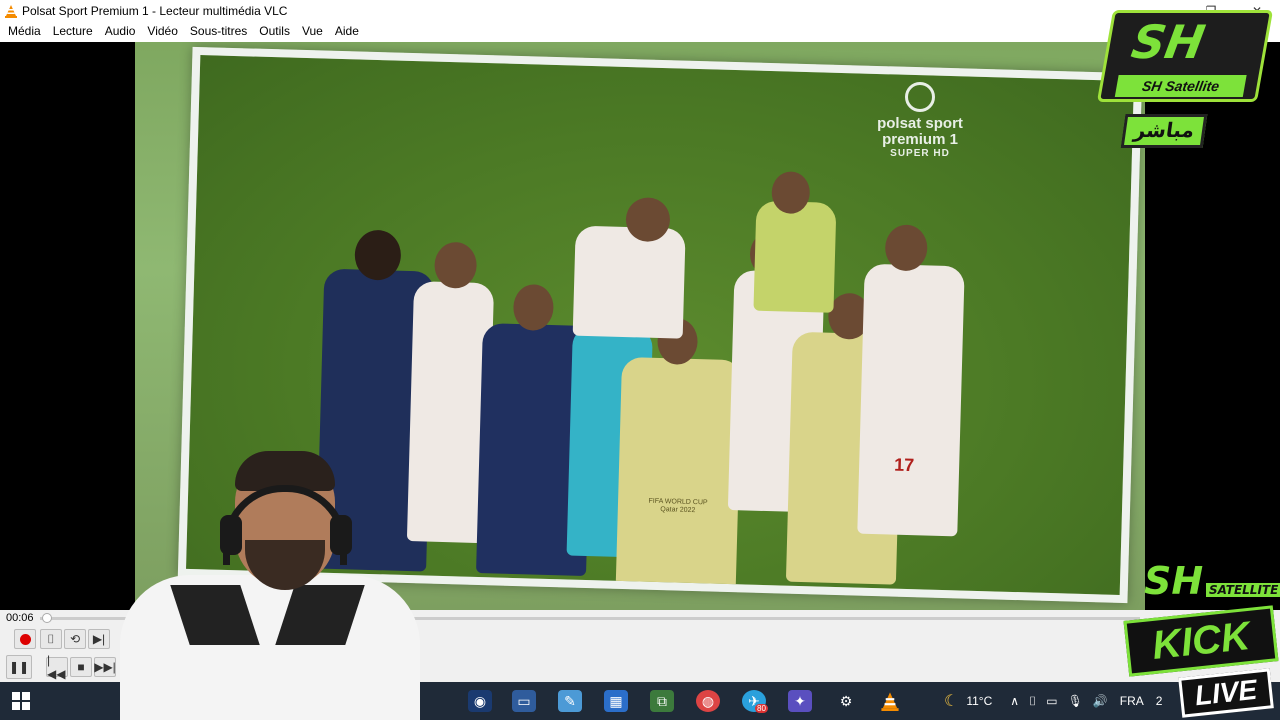 The image size is (1280, 720). What do you see at coordinates (312, 31) in the screenshot?
I see `menu-view: Vue` at bounding box center [312, 31].